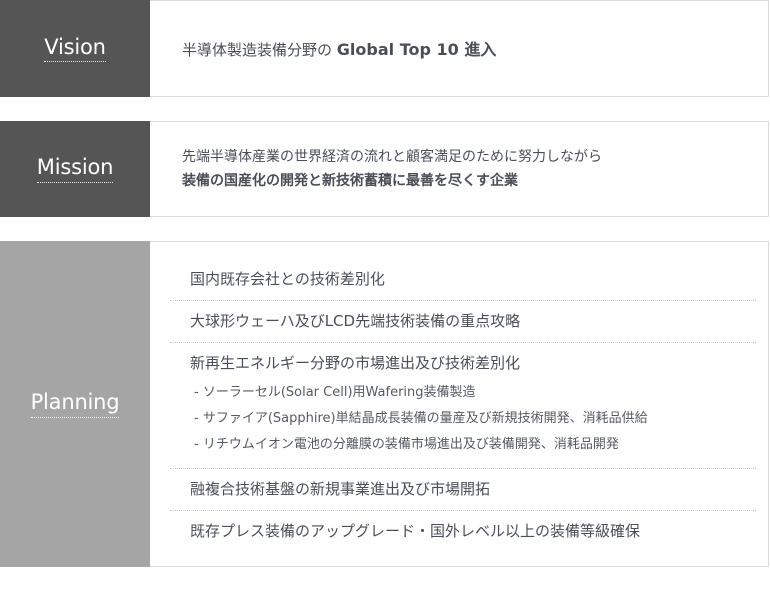  I want to click on vision-statement: 半導体製造装備分野の Global Top 10 進入, so click(475, 48).